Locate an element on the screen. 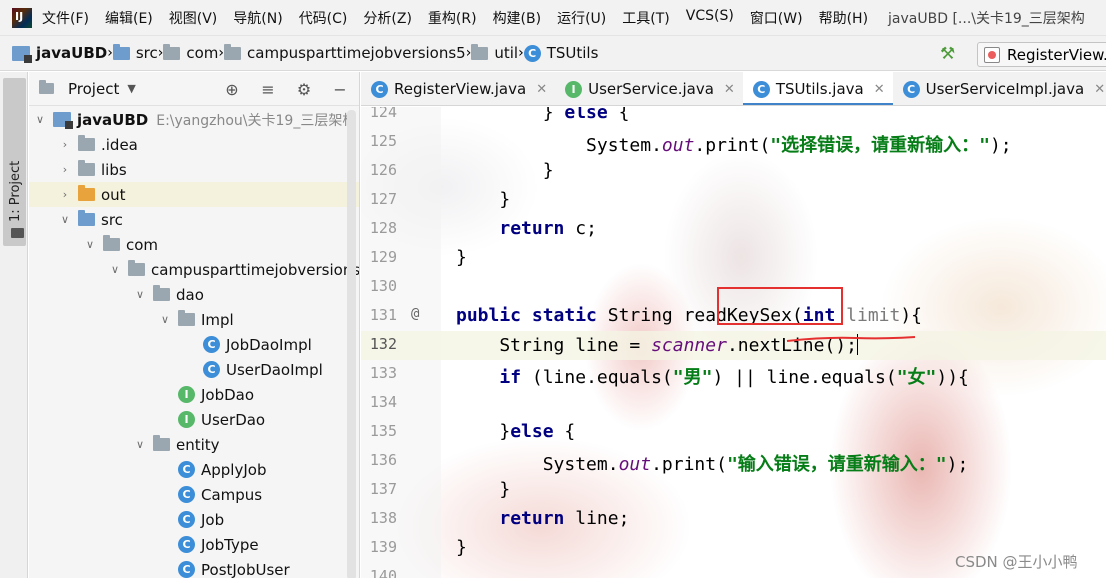  code-token: System. is located at coordinates (537, 464).